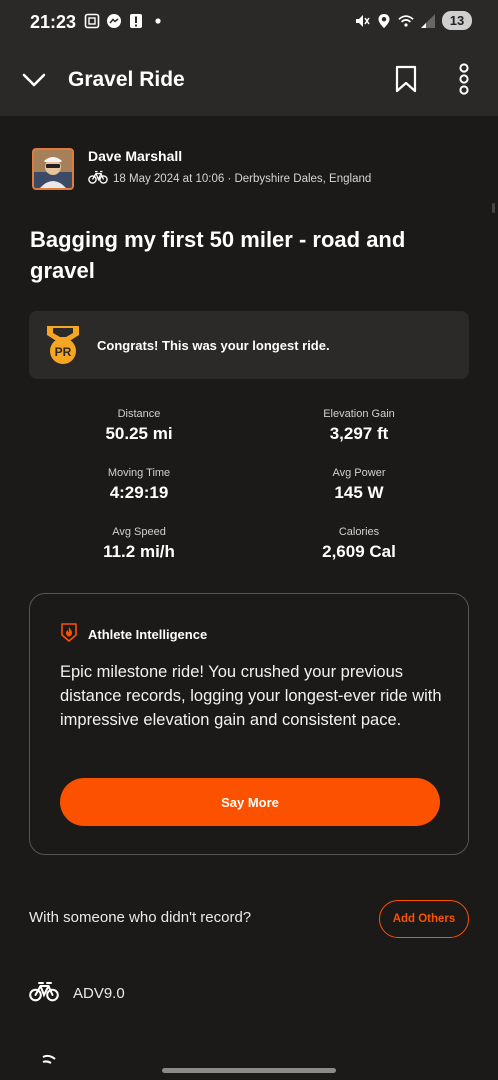  Describe the element at coordinates (139, 492) in the screenshot. I see `stat-value: 4:29:19` at that location.